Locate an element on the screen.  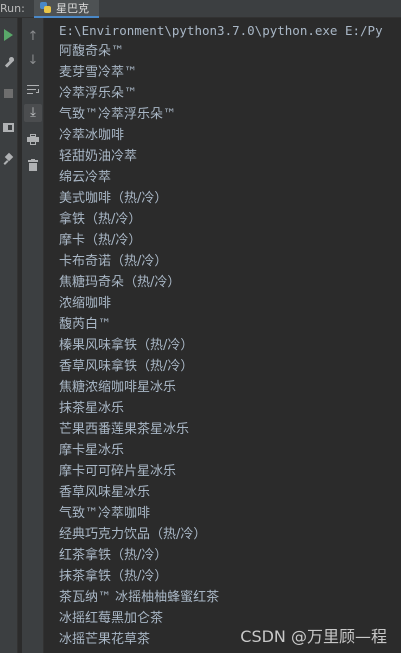
run-side-toolbar is located at coordinates (9, 335).